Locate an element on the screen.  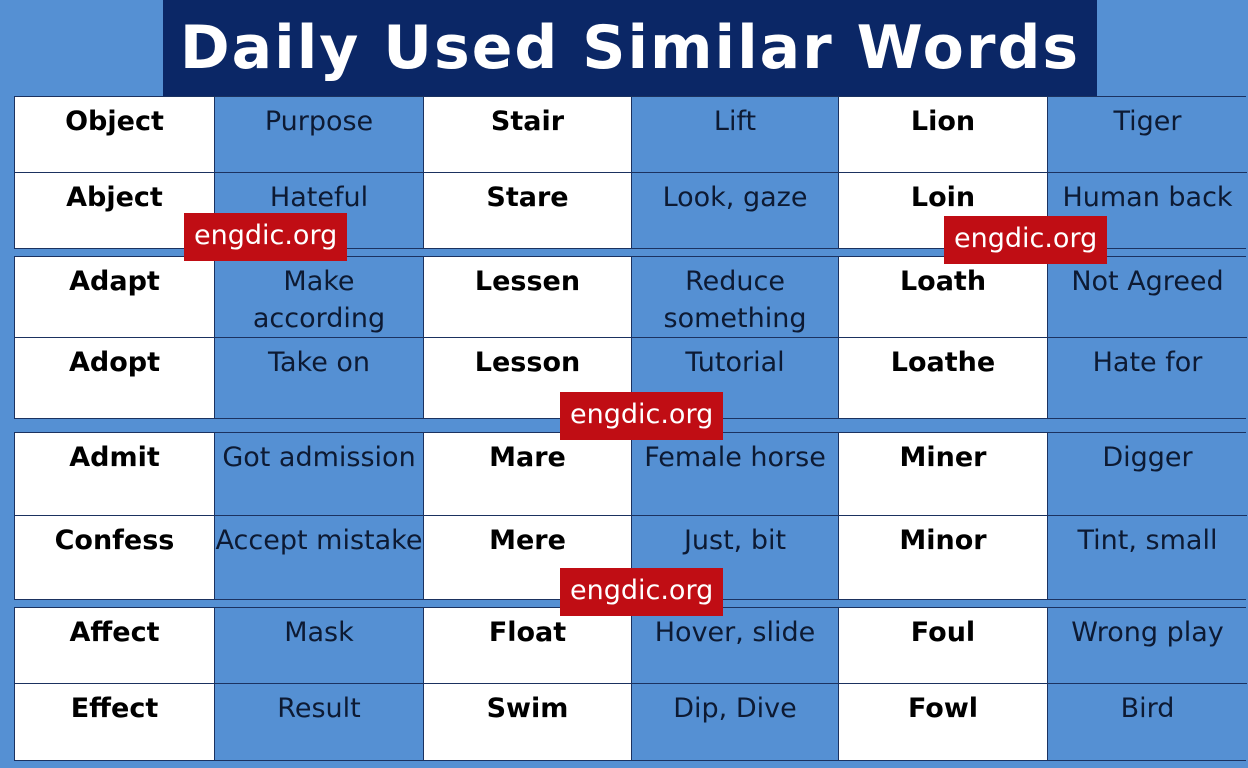
meaning-cell: Look, gaze is located at coordinates (735, 210).